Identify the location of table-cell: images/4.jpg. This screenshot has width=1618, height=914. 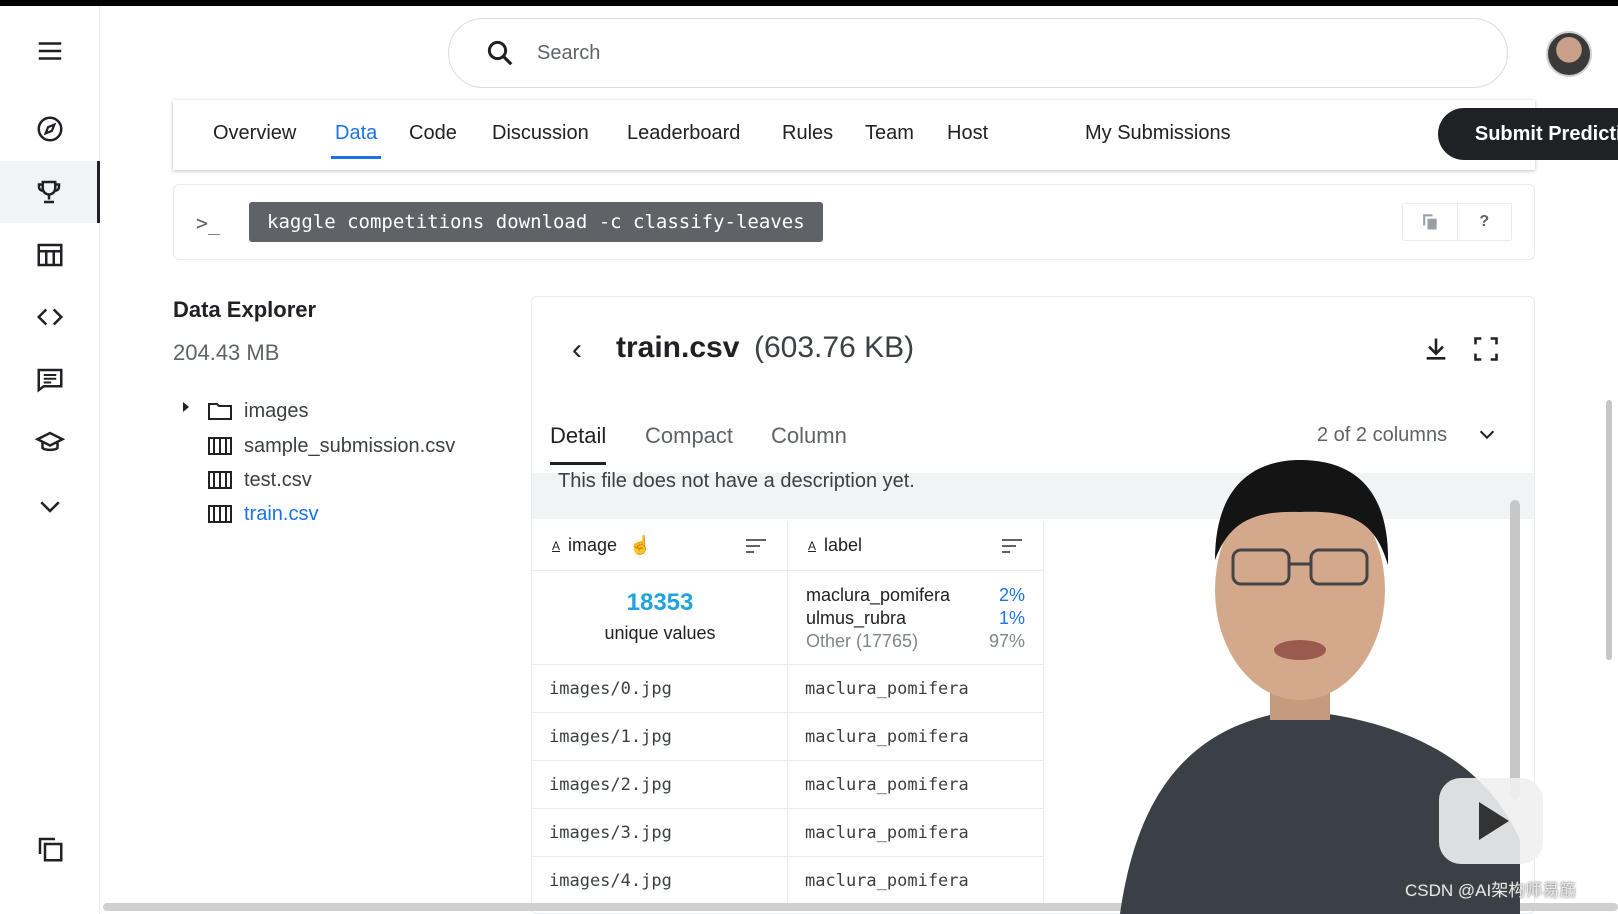
(660, 881).